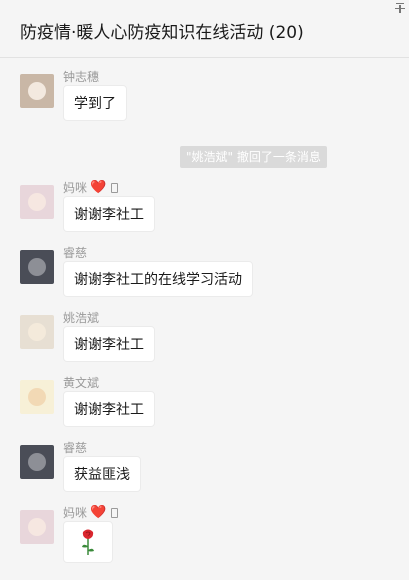  Describe the element at coordinates (158, 279) in the screenshot. I see `message-bubble: 谢谢李社工的在线学习活动` at that location.